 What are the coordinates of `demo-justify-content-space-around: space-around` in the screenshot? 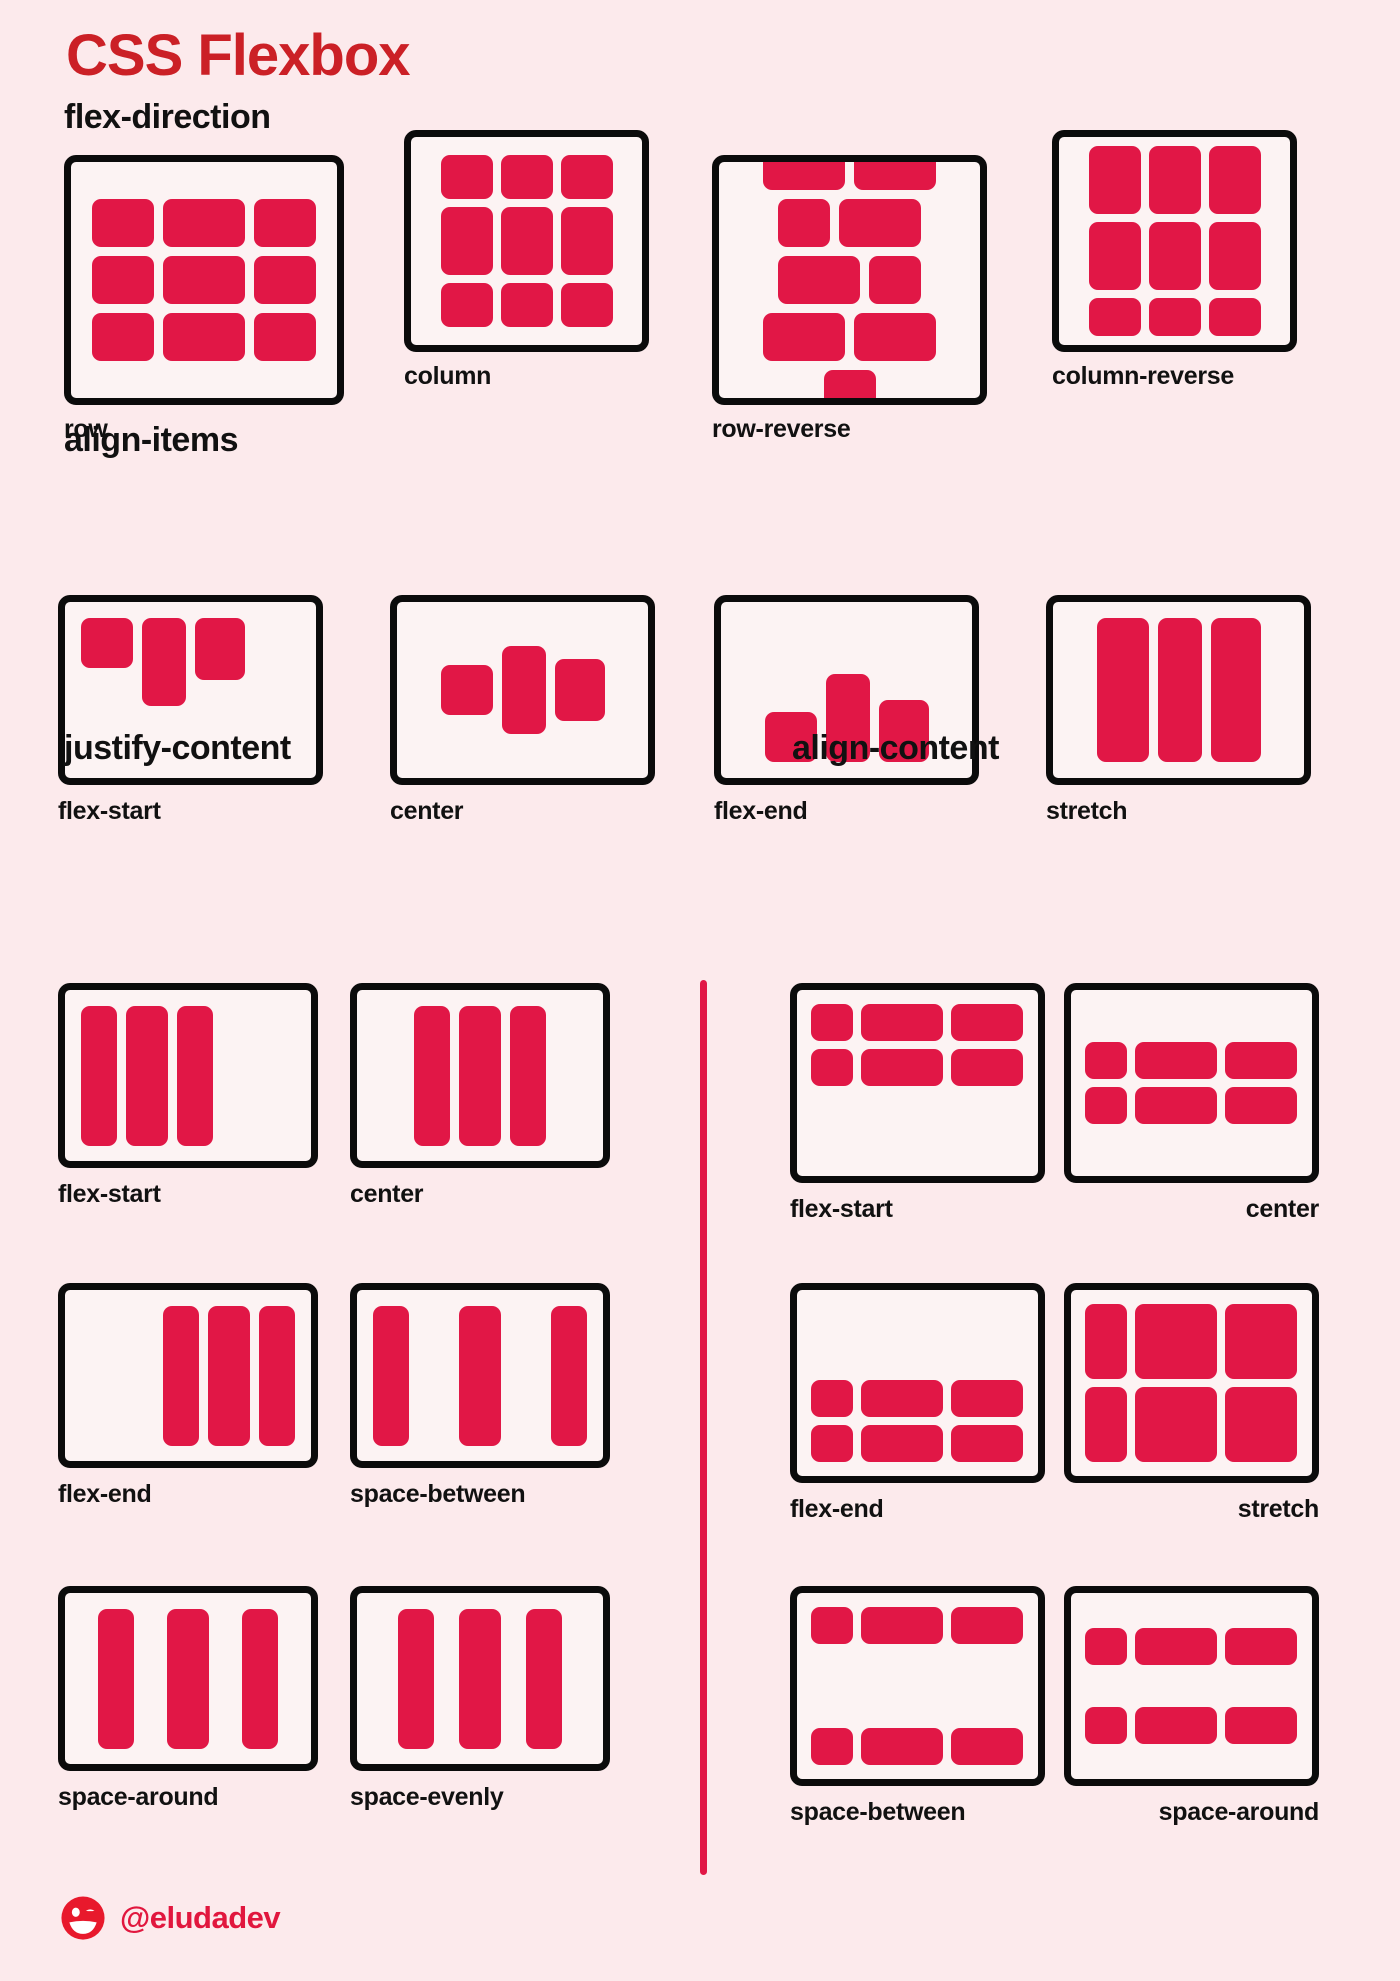 It's located at (188, 1699).